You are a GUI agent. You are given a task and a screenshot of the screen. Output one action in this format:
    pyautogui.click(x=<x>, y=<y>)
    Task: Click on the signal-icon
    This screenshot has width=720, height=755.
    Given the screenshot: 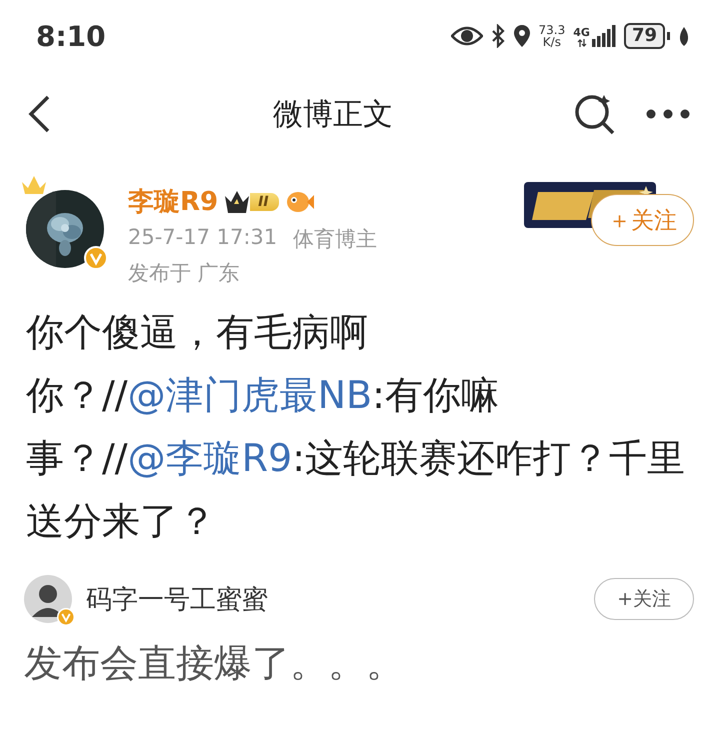 What is the action you would take?
    pyautogui.click(x=604, y=36)
    